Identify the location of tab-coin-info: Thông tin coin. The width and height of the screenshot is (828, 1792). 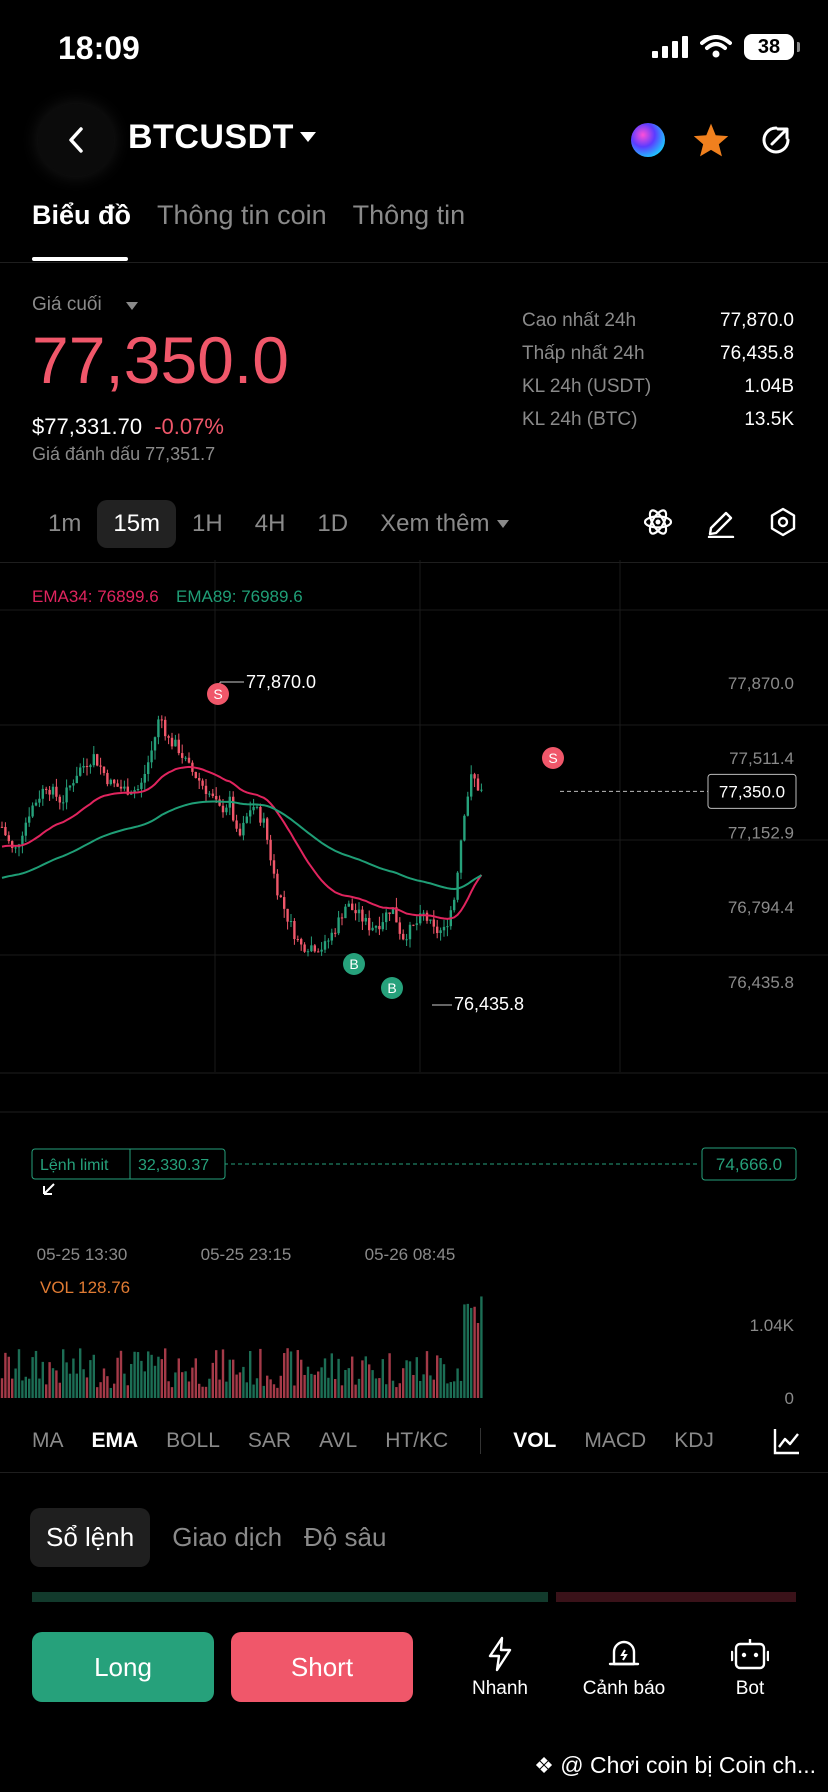
(242, 215).